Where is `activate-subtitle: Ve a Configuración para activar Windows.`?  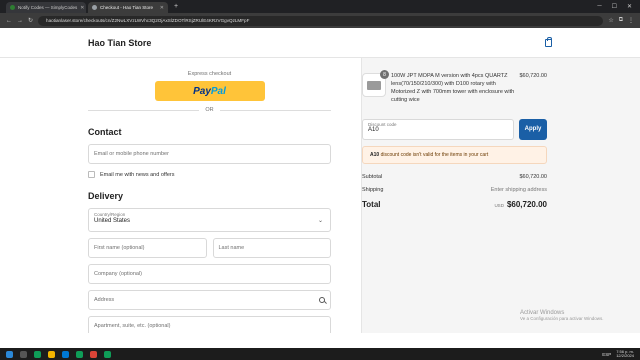
activate-subtitle: Ve a Configuración para activar Windows. is located at coordinates (562, 318).